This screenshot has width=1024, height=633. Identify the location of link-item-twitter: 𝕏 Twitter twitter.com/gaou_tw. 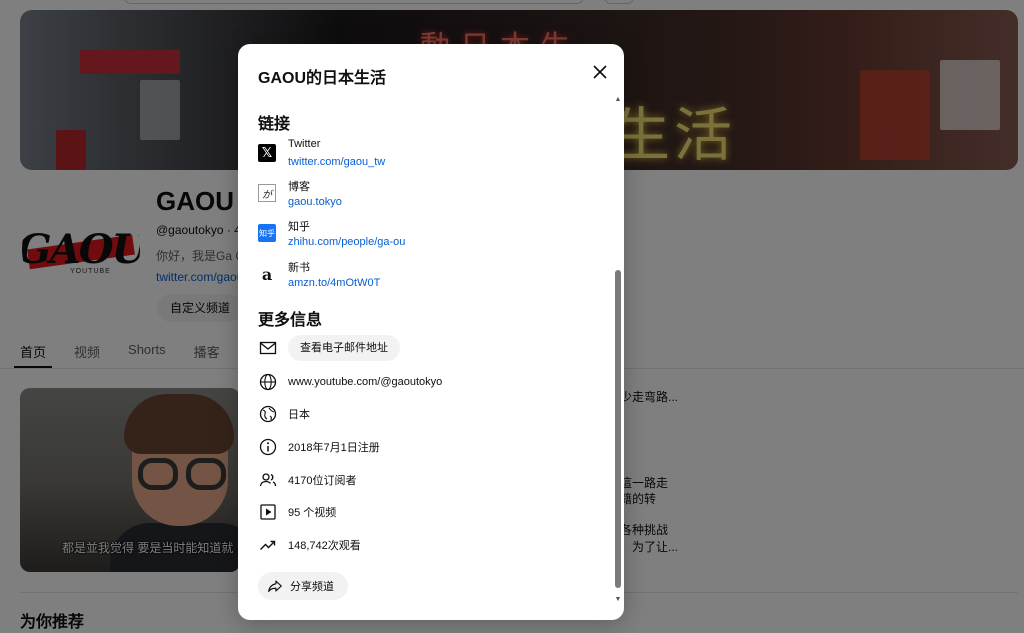
(423, 158).